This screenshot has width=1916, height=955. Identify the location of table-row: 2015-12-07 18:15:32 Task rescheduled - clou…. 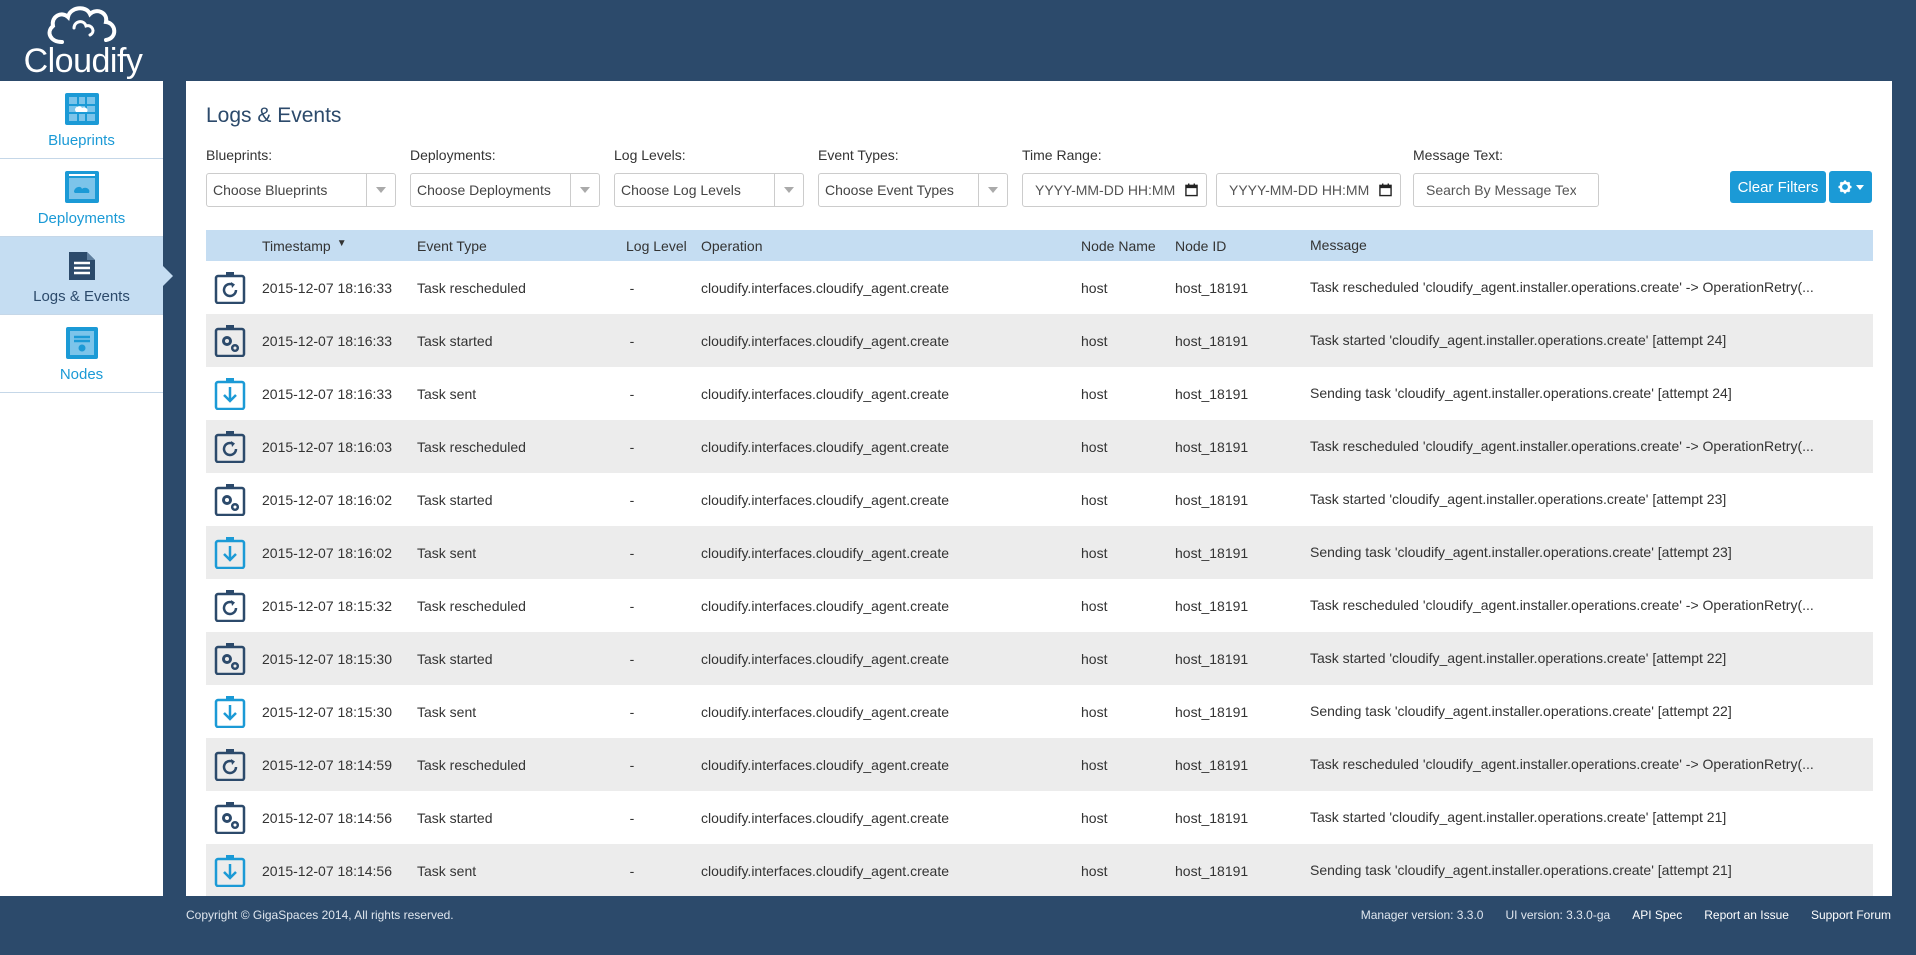
(1039, 605).